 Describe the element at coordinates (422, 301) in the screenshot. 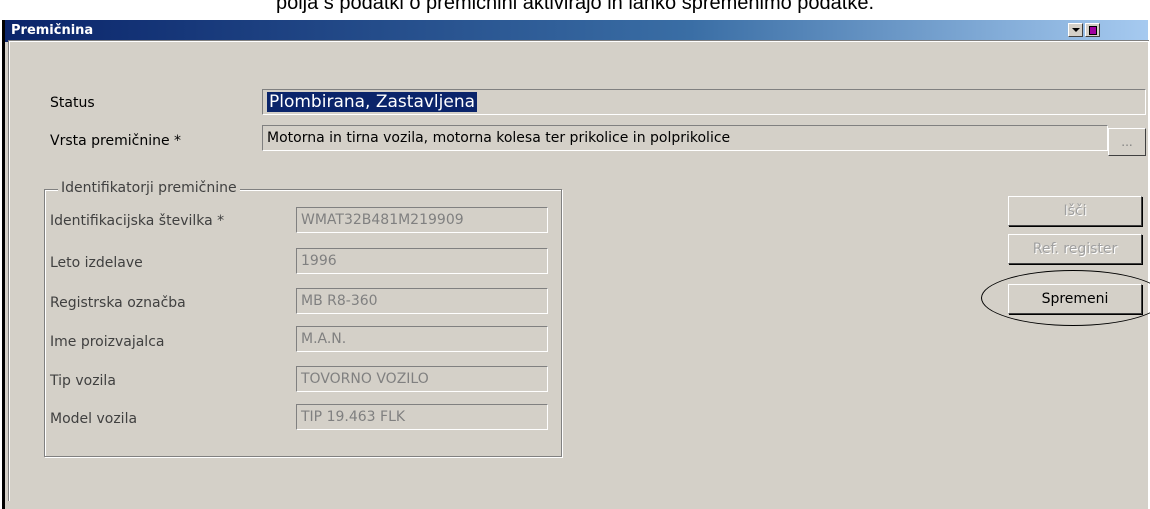

I see `registrska-oznacba-field: MB R8-360` at that location.